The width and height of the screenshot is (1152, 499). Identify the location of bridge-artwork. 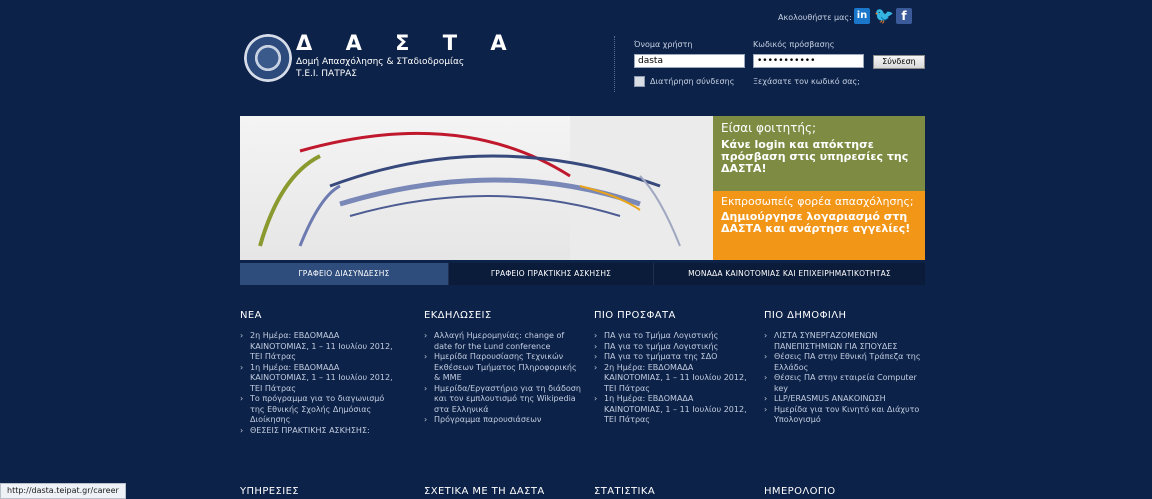
(485, 188).